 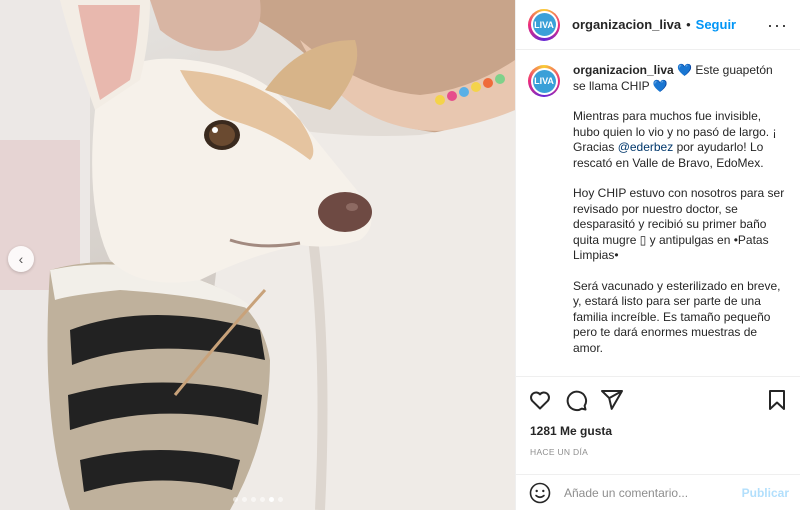 I want to click on avatar: LIVA, so click(x=544, y=24).